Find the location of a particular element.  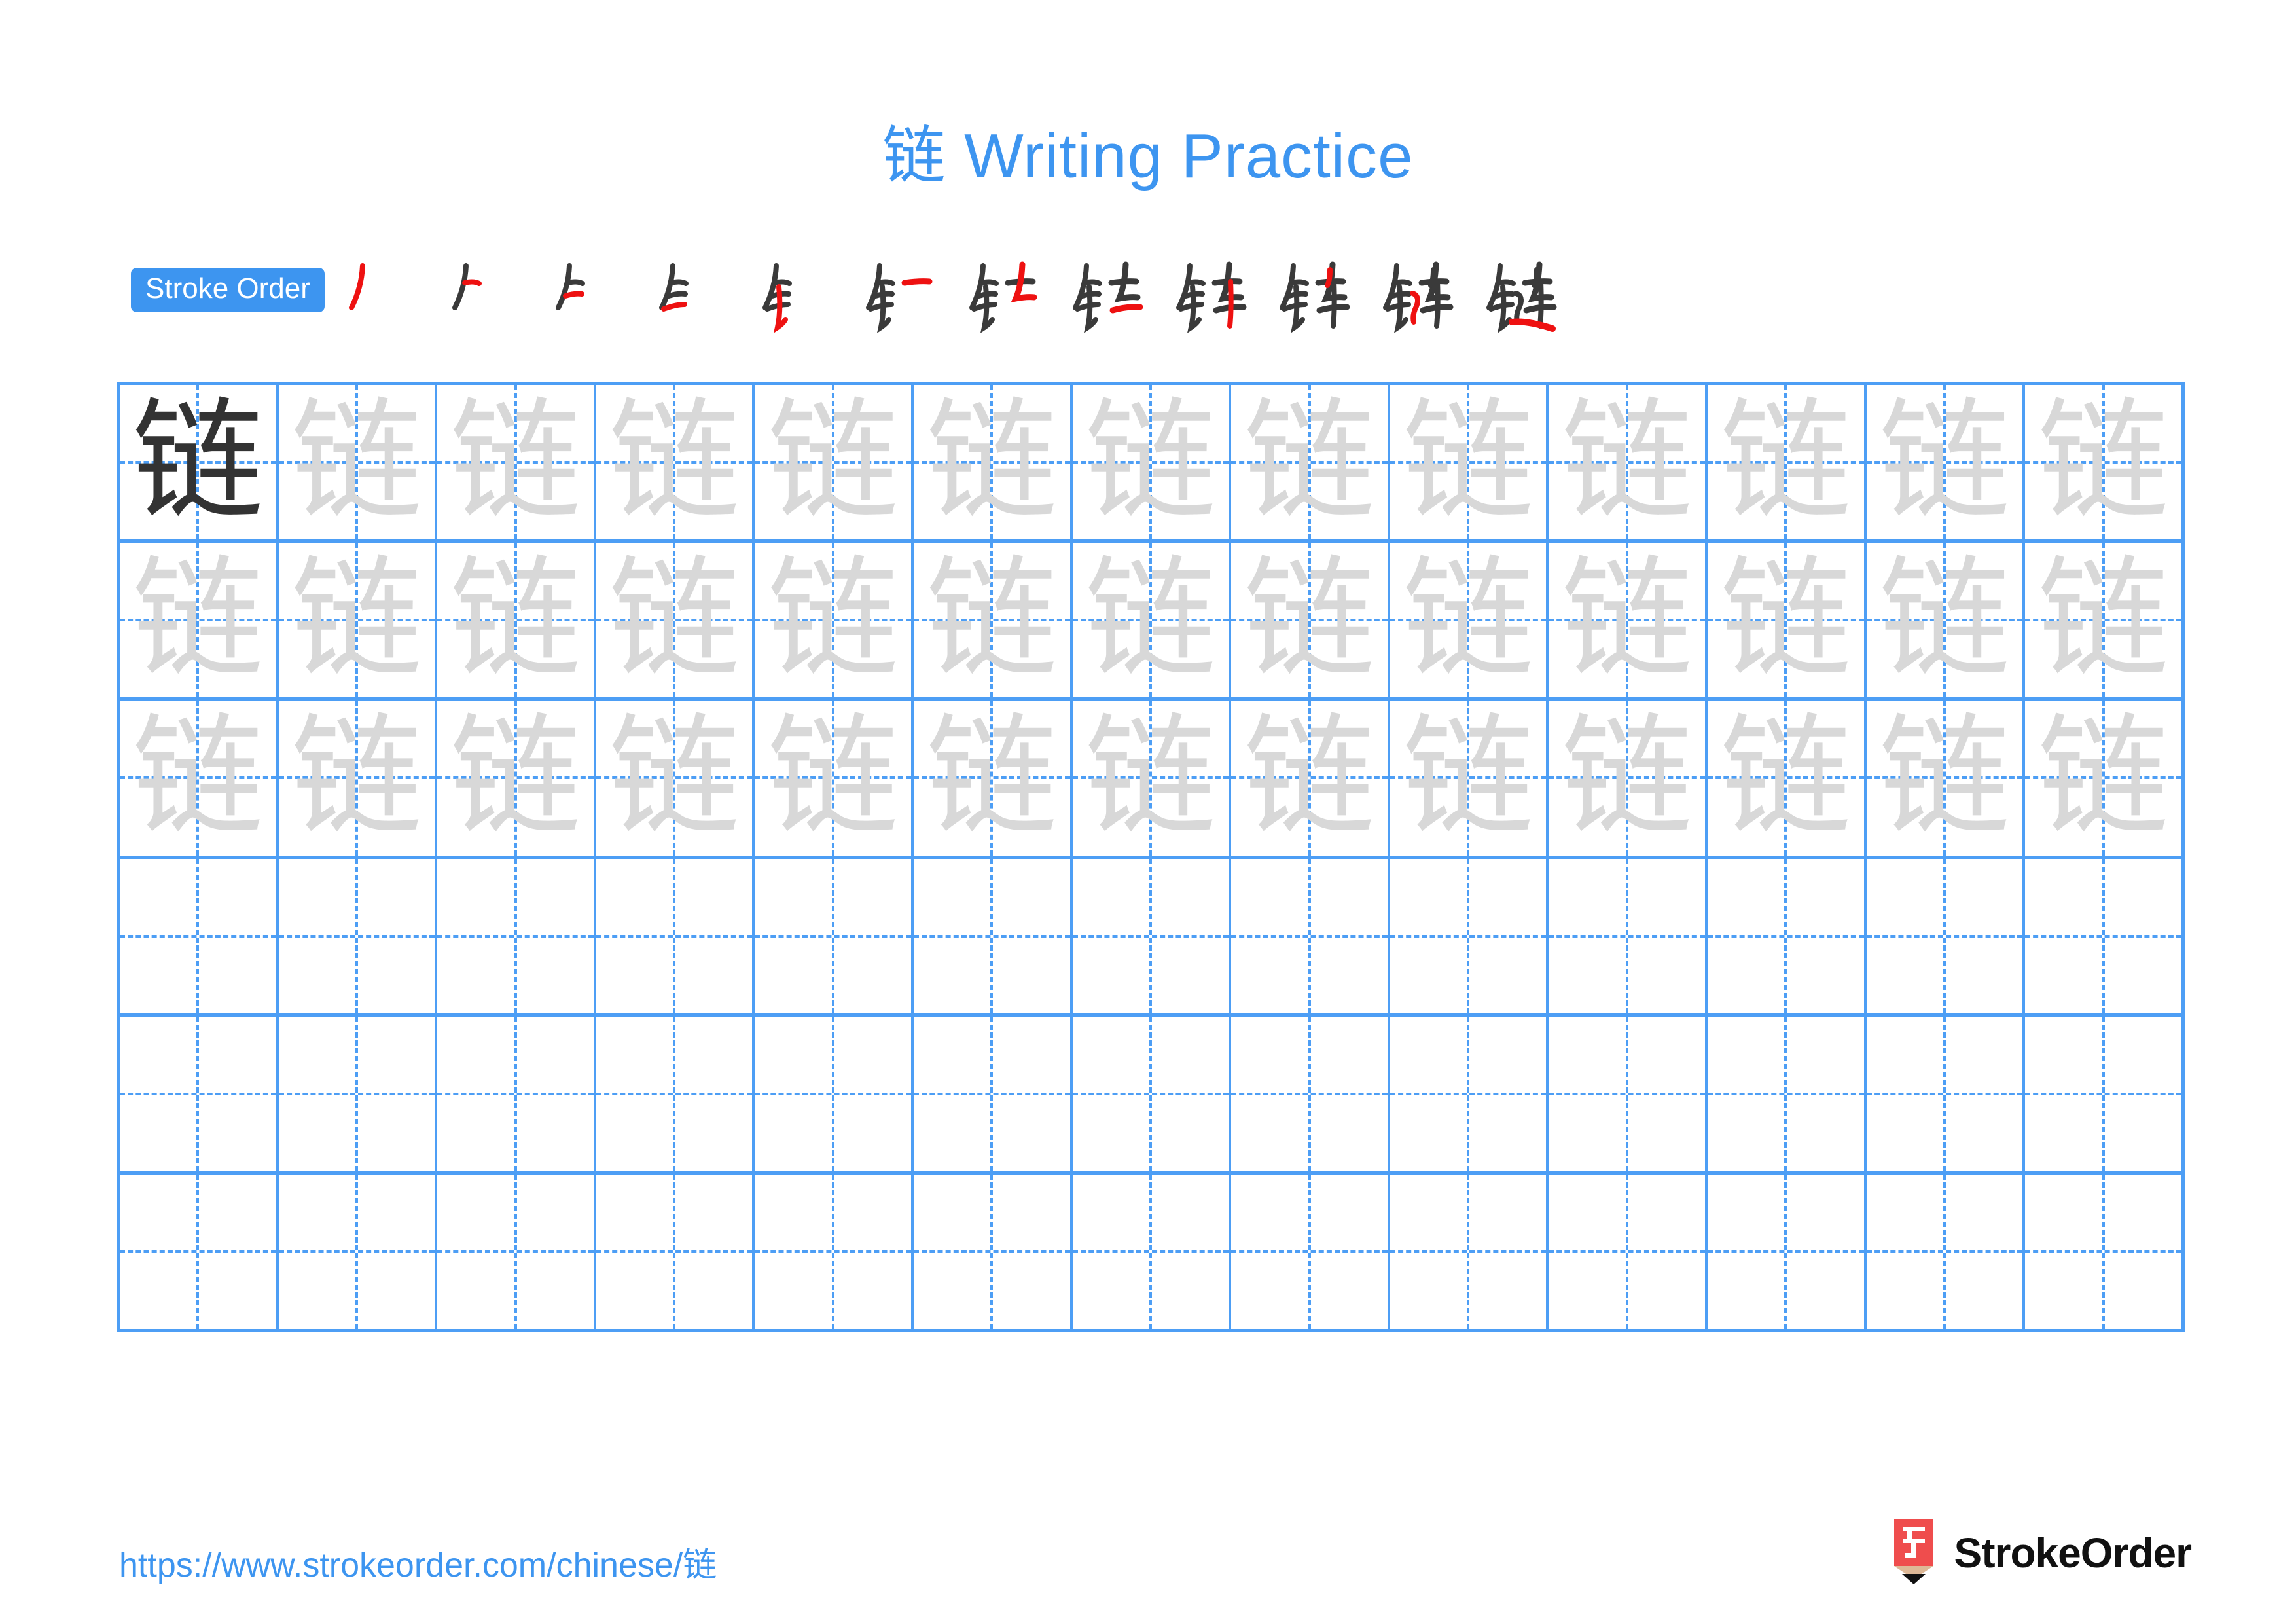

grid-row: 链 链 链 链 链 链 链 链 链 链 链 链 链 is located at coordinates (1150, 780).